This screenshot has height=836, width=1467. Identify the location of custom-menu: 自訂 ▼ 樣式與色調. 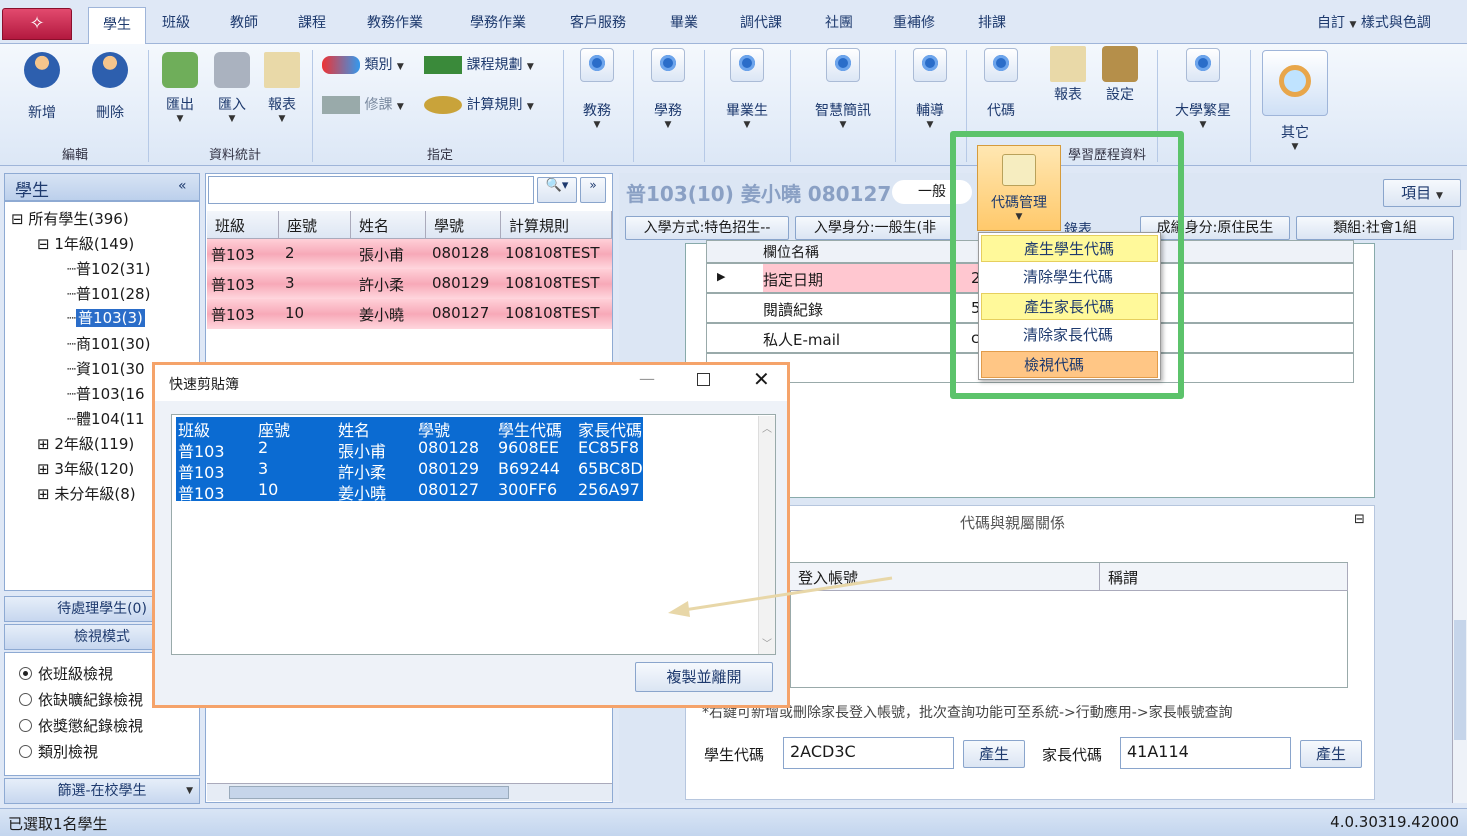
(1374, 22).